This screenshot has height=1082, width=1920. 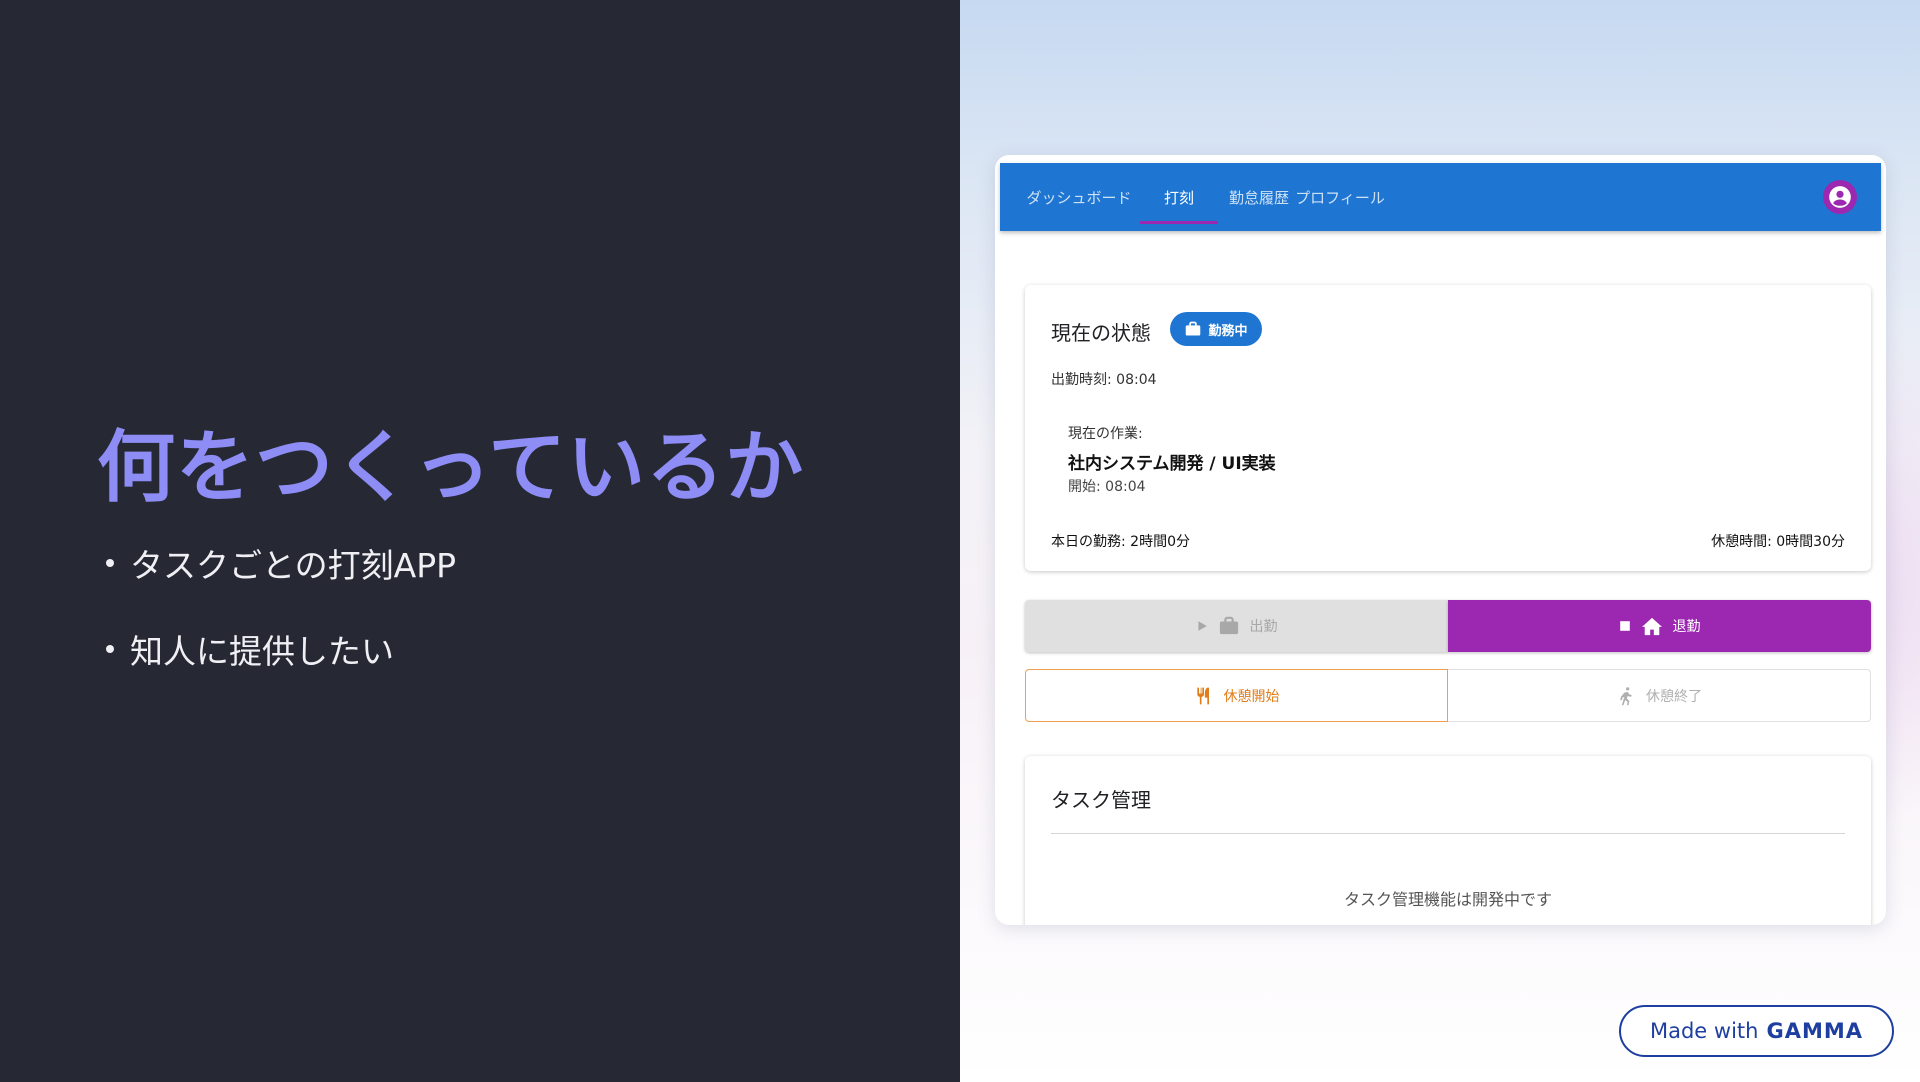 I want to click on tab-punch: 打刻, so click(x=1179, y=197).